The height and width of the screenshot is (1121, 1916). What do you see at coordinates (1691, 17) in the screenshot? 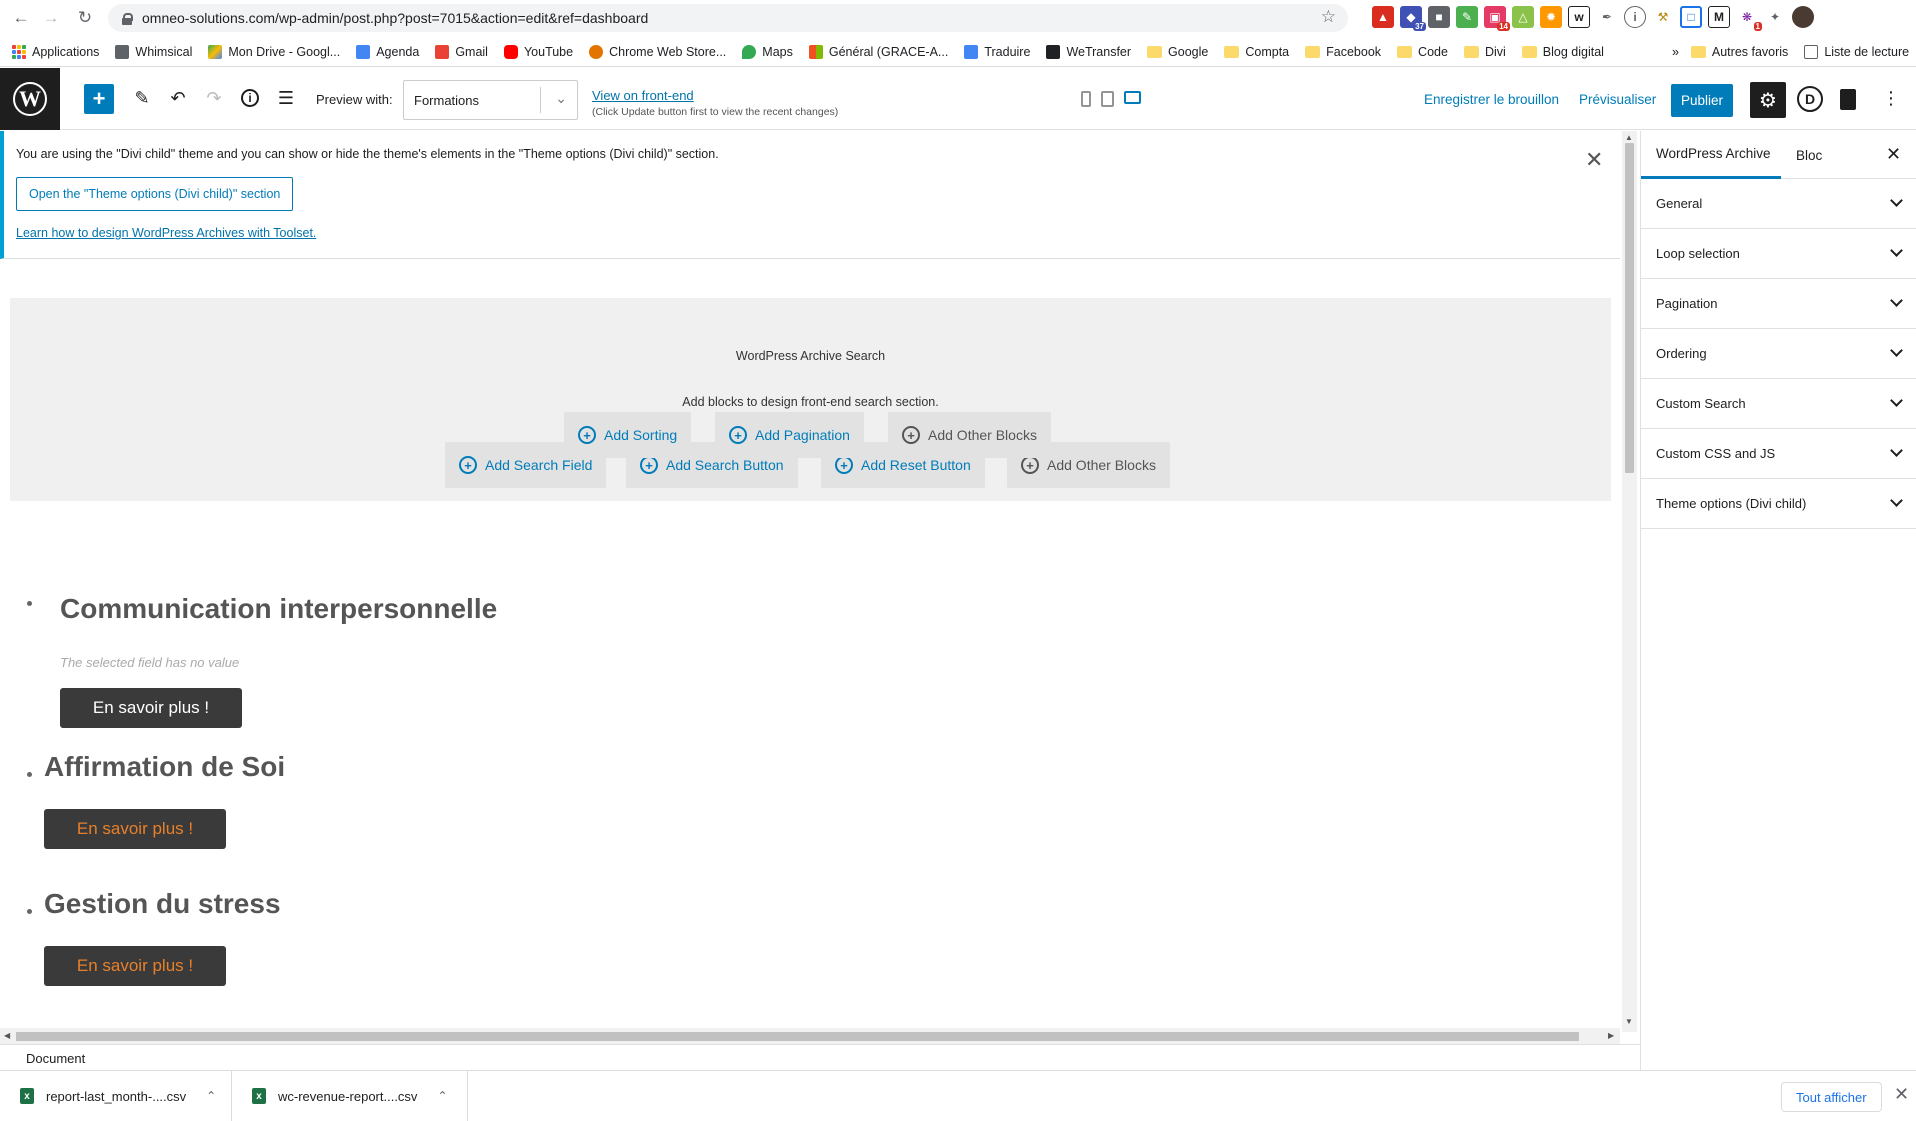
I see `window-extension-icon: □` at bounding box center [1691, 17].